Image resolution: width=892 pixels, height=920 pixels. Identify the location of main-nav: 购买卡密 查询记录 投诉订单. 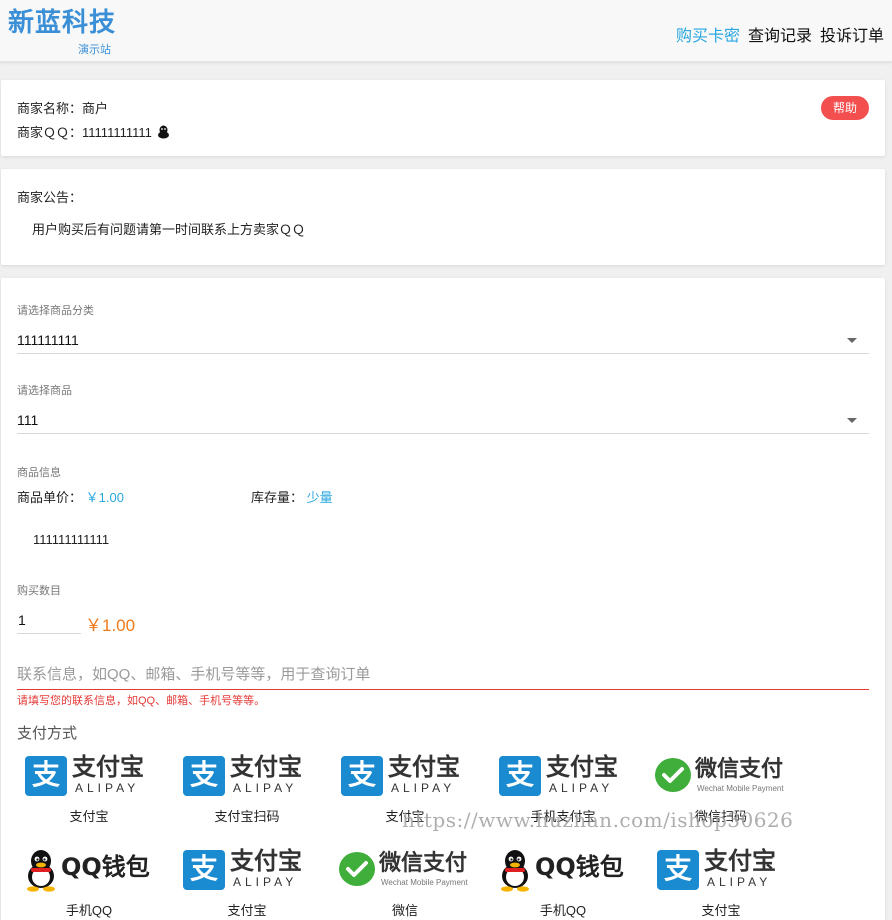
(780, 34).